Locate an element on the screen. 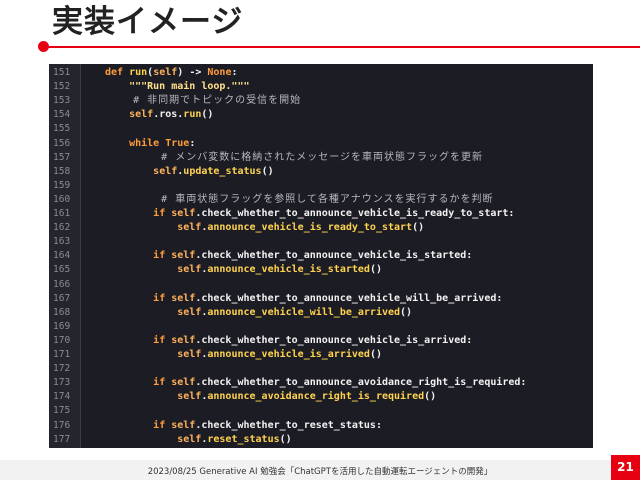 The width and height of the screenshot is (640, 480). code-text: self.announce_vehicle_will_be_arrived() is located at coordinates (258, 313).